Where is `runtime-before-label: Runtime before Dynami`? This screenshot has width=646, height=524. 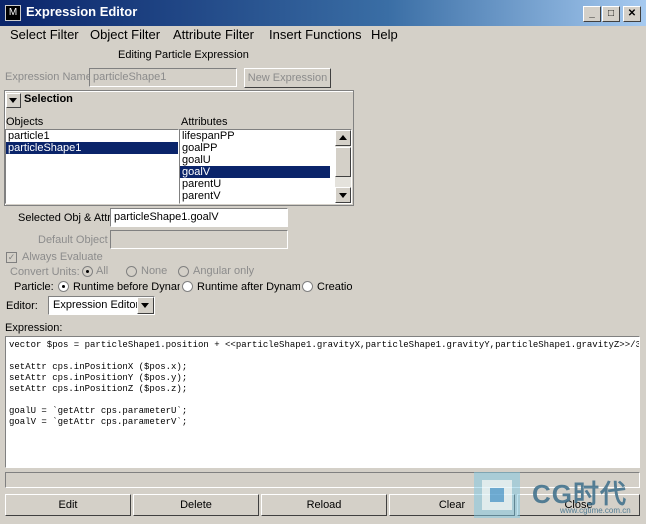 runtime-before-label: Runtime before Dynami is located at coordinates (126, 287).